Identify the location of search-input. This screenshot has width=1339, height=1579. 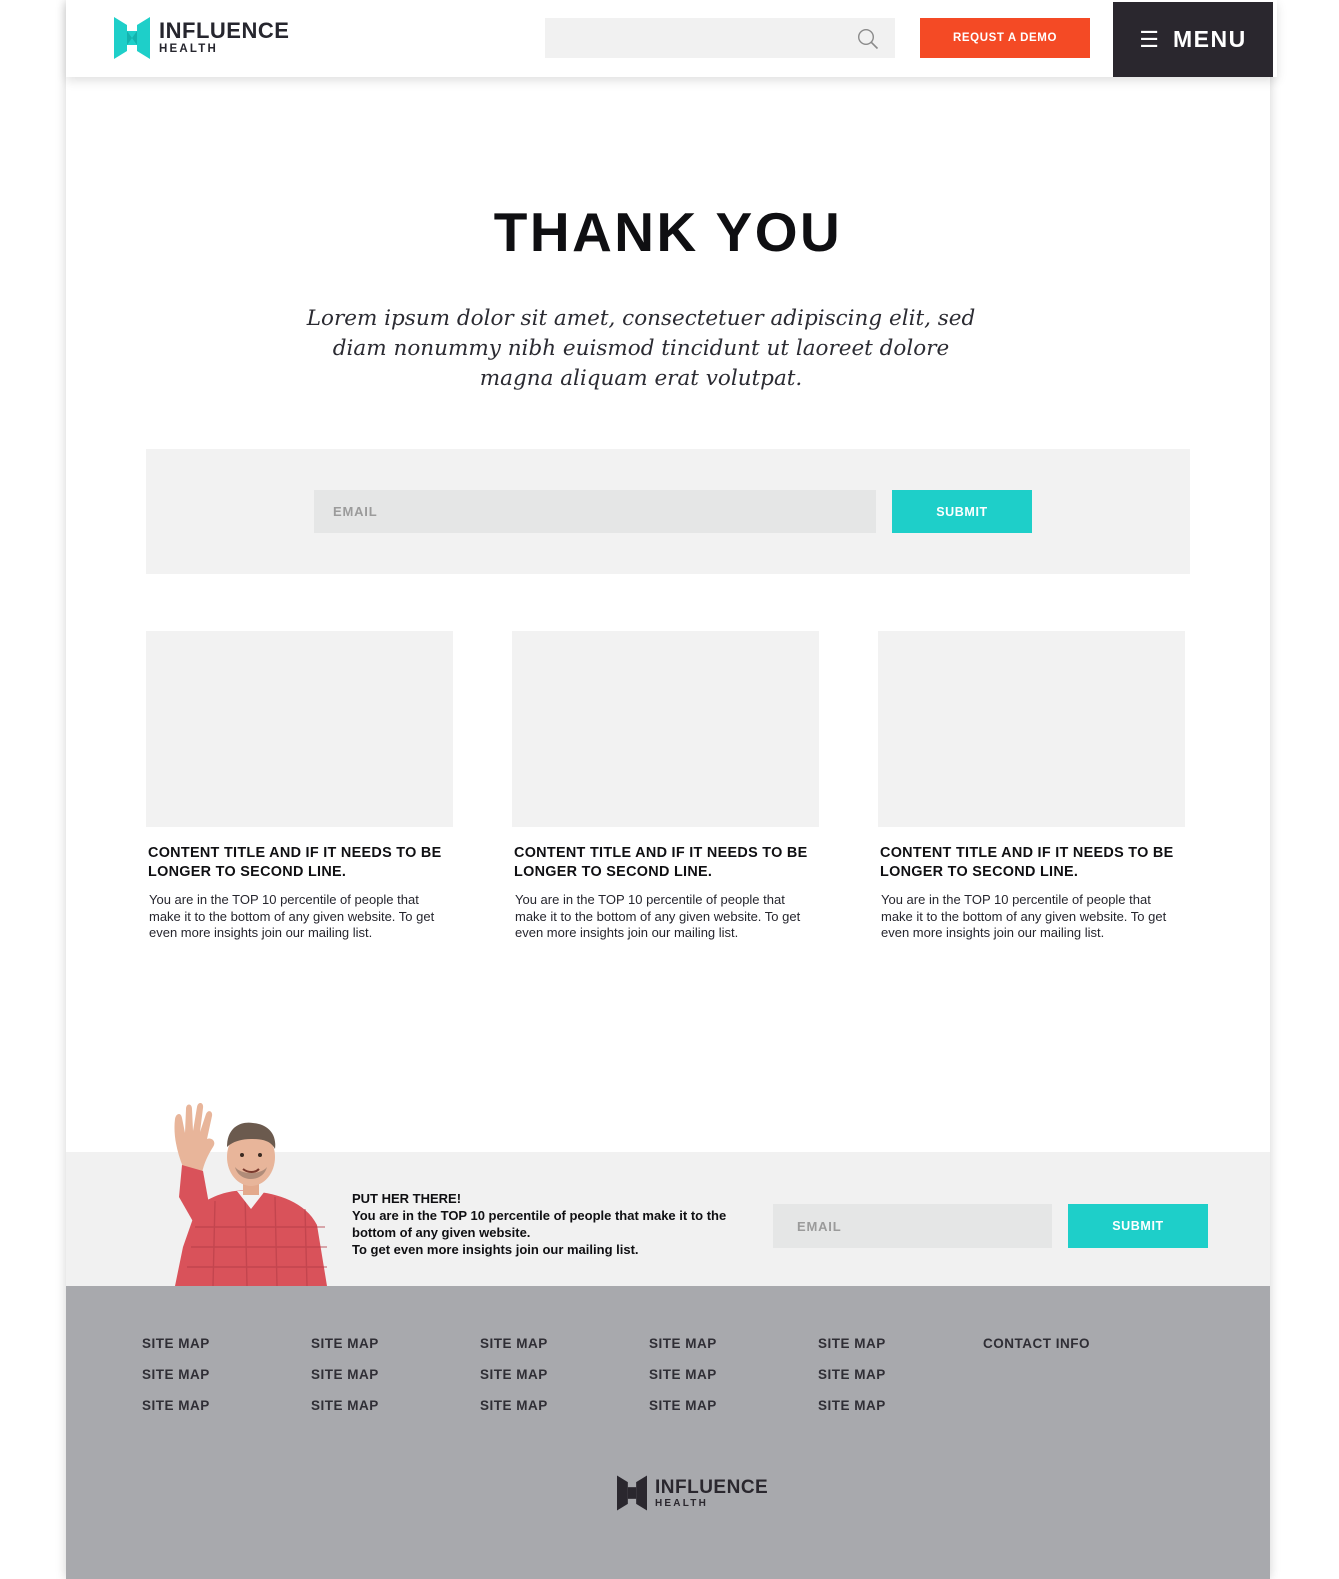
(720, 38).